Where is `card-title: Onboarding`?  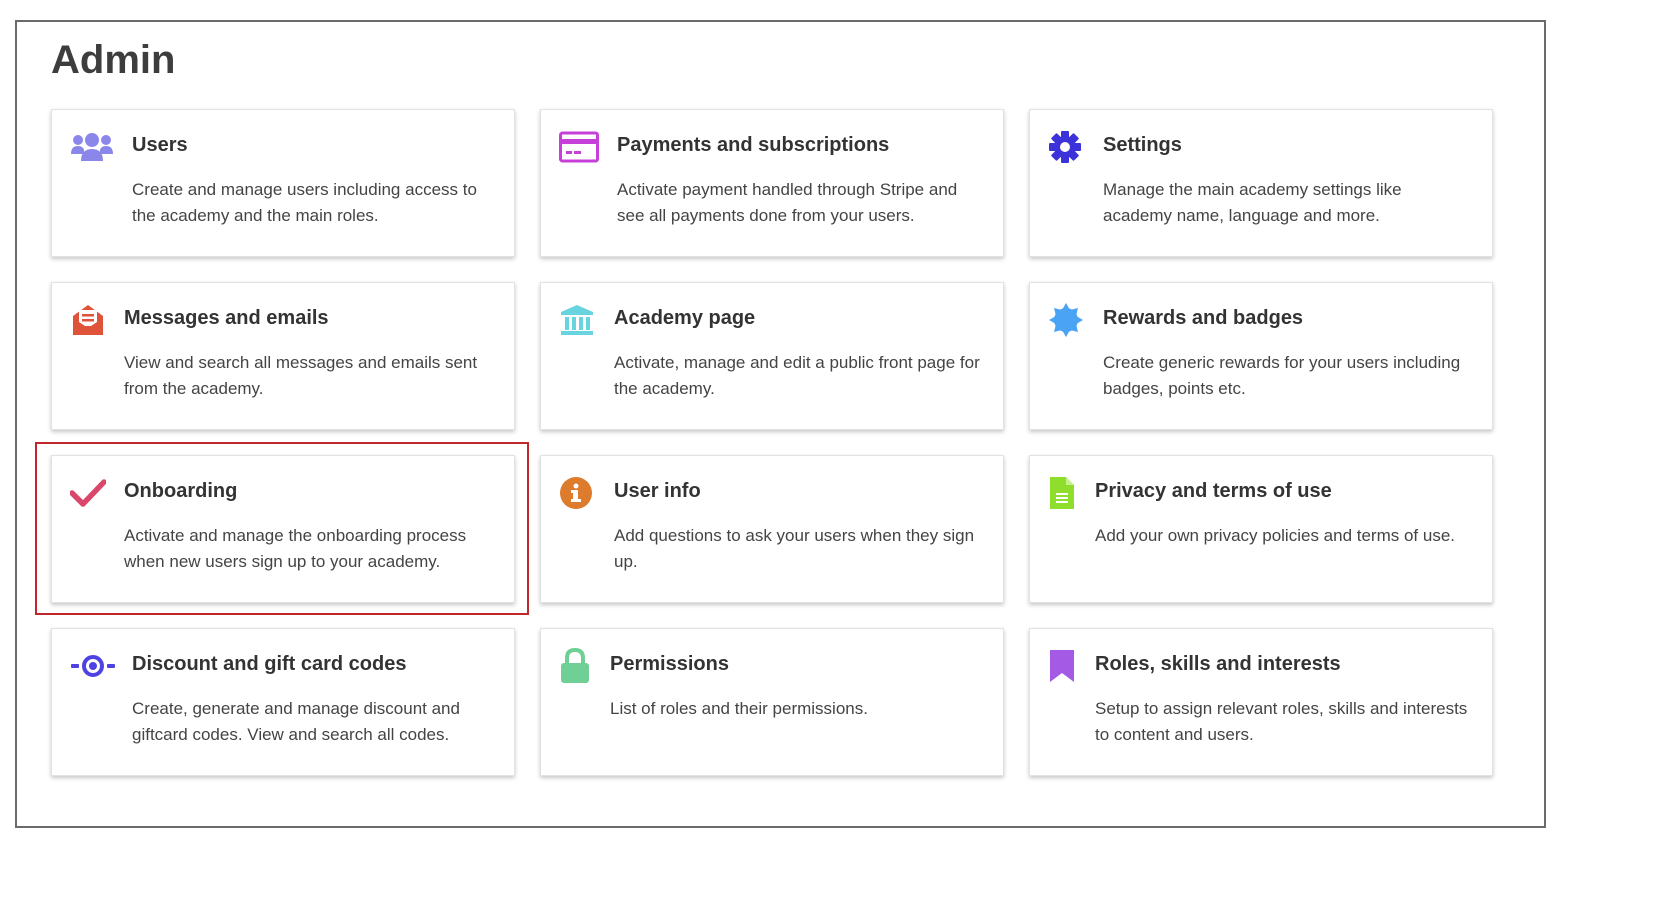 card-title: Onboarding is located at coordinates (181, 491).